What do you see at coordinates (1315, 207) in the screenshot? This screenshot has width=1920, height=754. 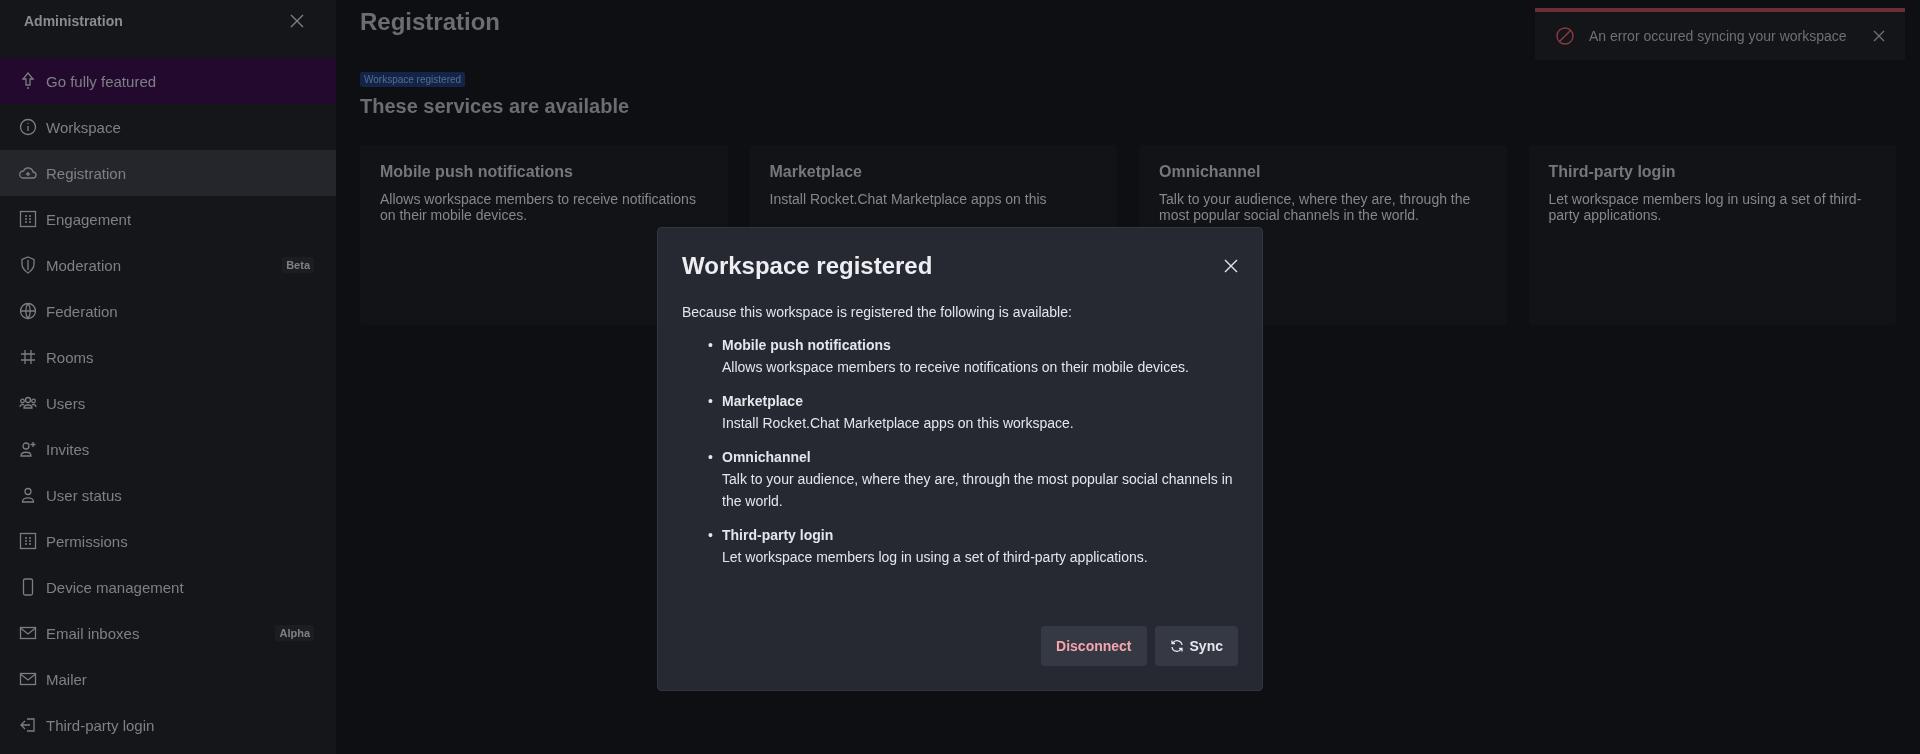 I see `card-description: Talk to your audience, where they are, through the most popular social channels in the world.` at bounding box center [1315, 207].